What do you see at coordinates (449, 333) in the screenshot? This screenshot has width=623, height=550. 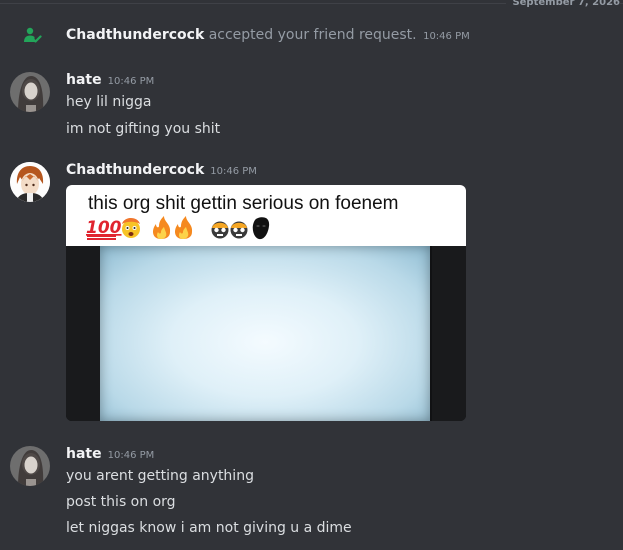 I see `video-letterbox-right` at bounding box center [449, 333].